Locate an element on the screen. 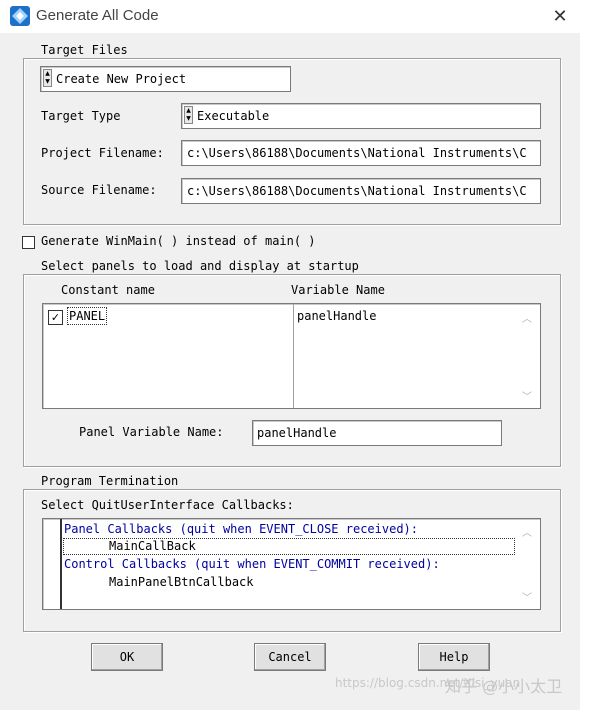 Image resolution: width=591 pixels, height=710 pixels. project-mode-ring: ▲ ▼ Create New Project is located at coordinates (165, 79).